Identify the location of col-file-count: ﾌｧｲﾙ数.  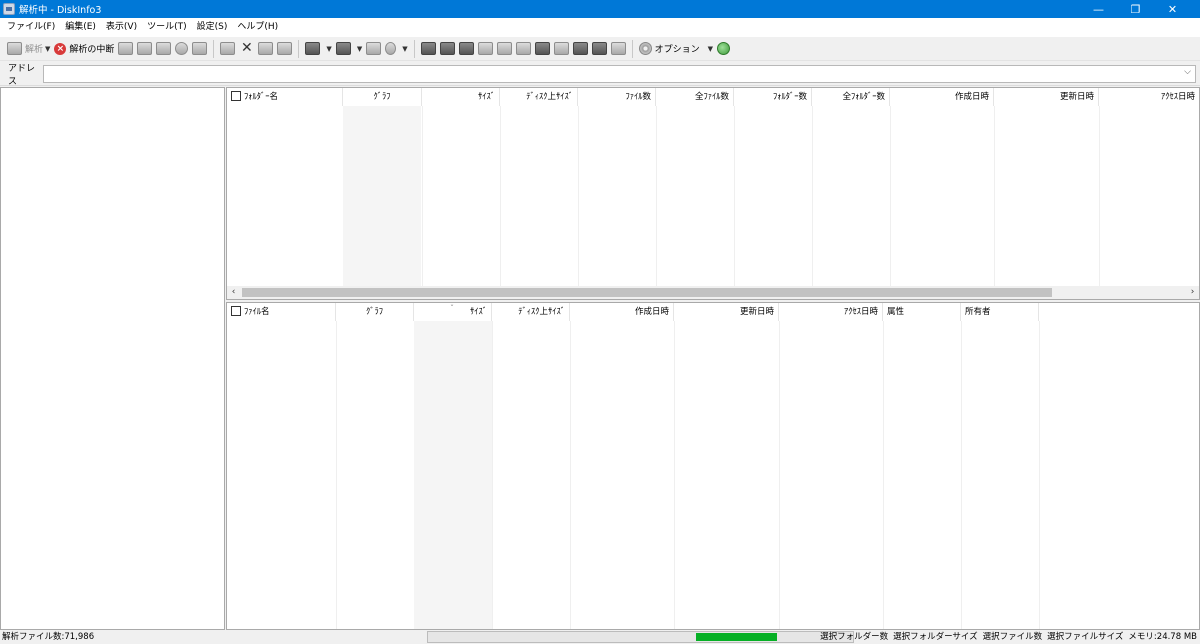
(617, 97).